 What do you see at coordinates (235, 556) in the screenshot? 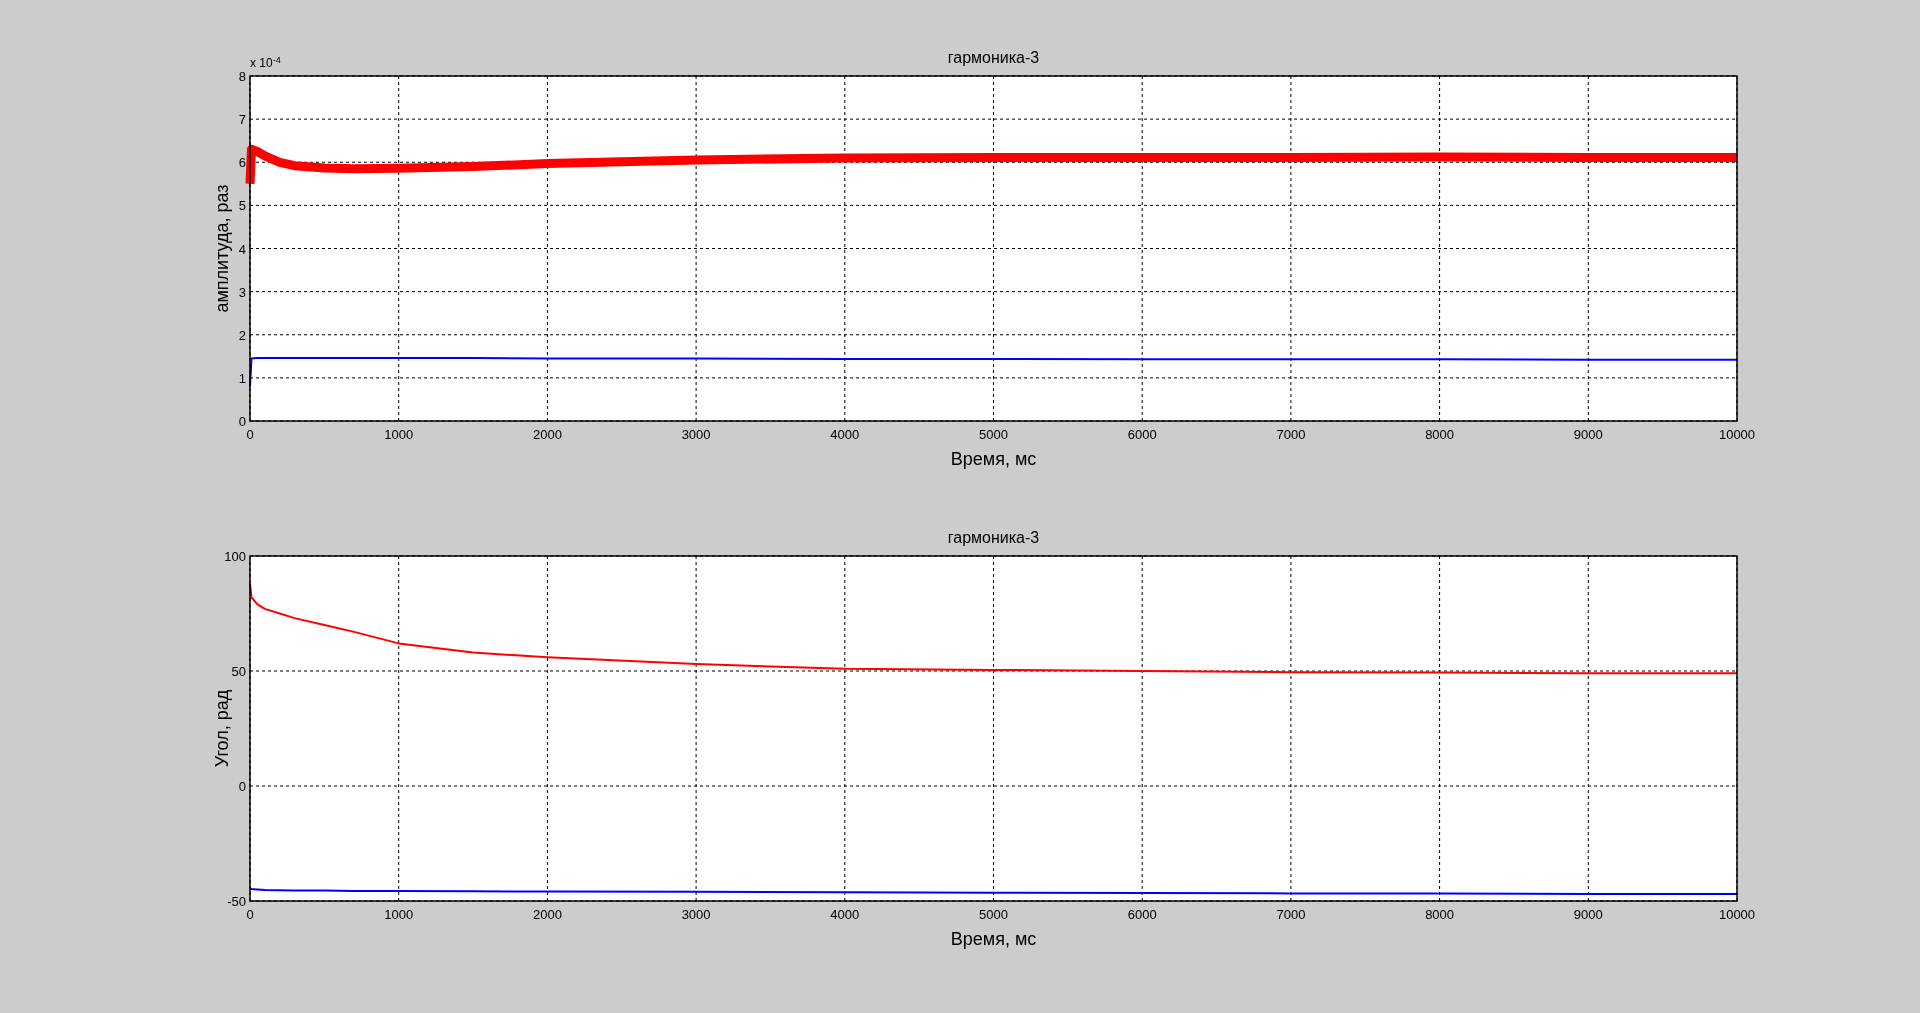
I see `tick-label: 100` at bounding box center [235, 556].